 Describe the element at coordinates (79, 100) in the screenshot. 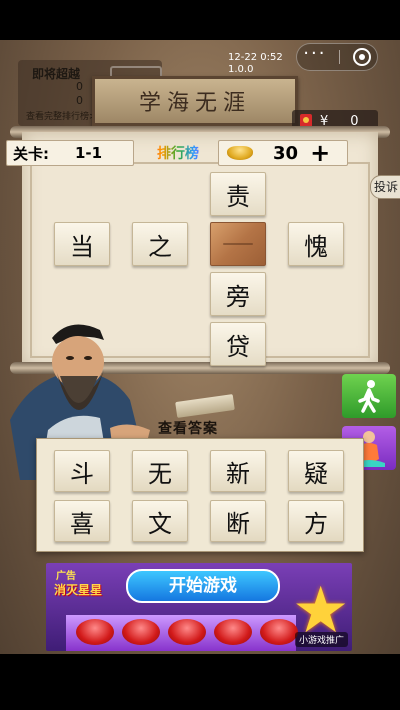

I see `score-value-2: 0` at that location.